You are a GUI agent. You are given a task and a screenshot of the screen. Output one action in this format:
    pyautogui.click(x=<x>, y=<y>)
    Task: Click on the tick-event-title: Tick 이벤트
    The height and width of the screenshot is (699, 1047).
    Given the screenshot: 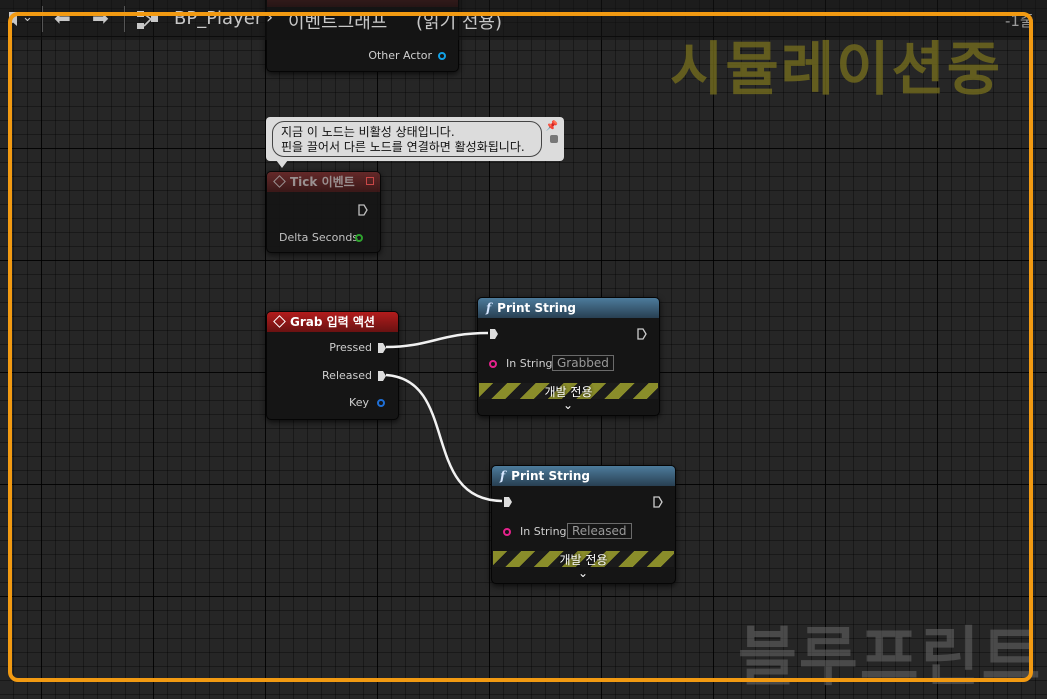 What is the action you would take?
    pyautogui.click(x=322, y=182)
    